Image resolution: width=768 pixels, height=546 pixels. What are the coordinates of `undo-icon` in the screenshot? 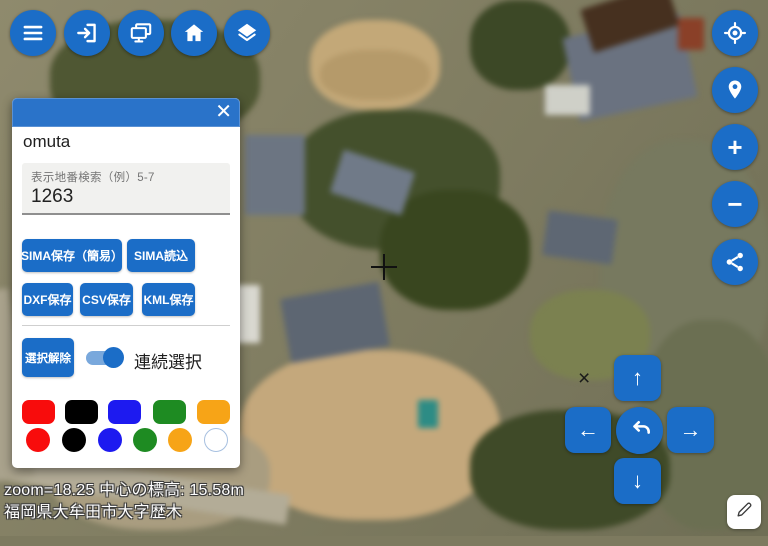 It's located at (640, 431).